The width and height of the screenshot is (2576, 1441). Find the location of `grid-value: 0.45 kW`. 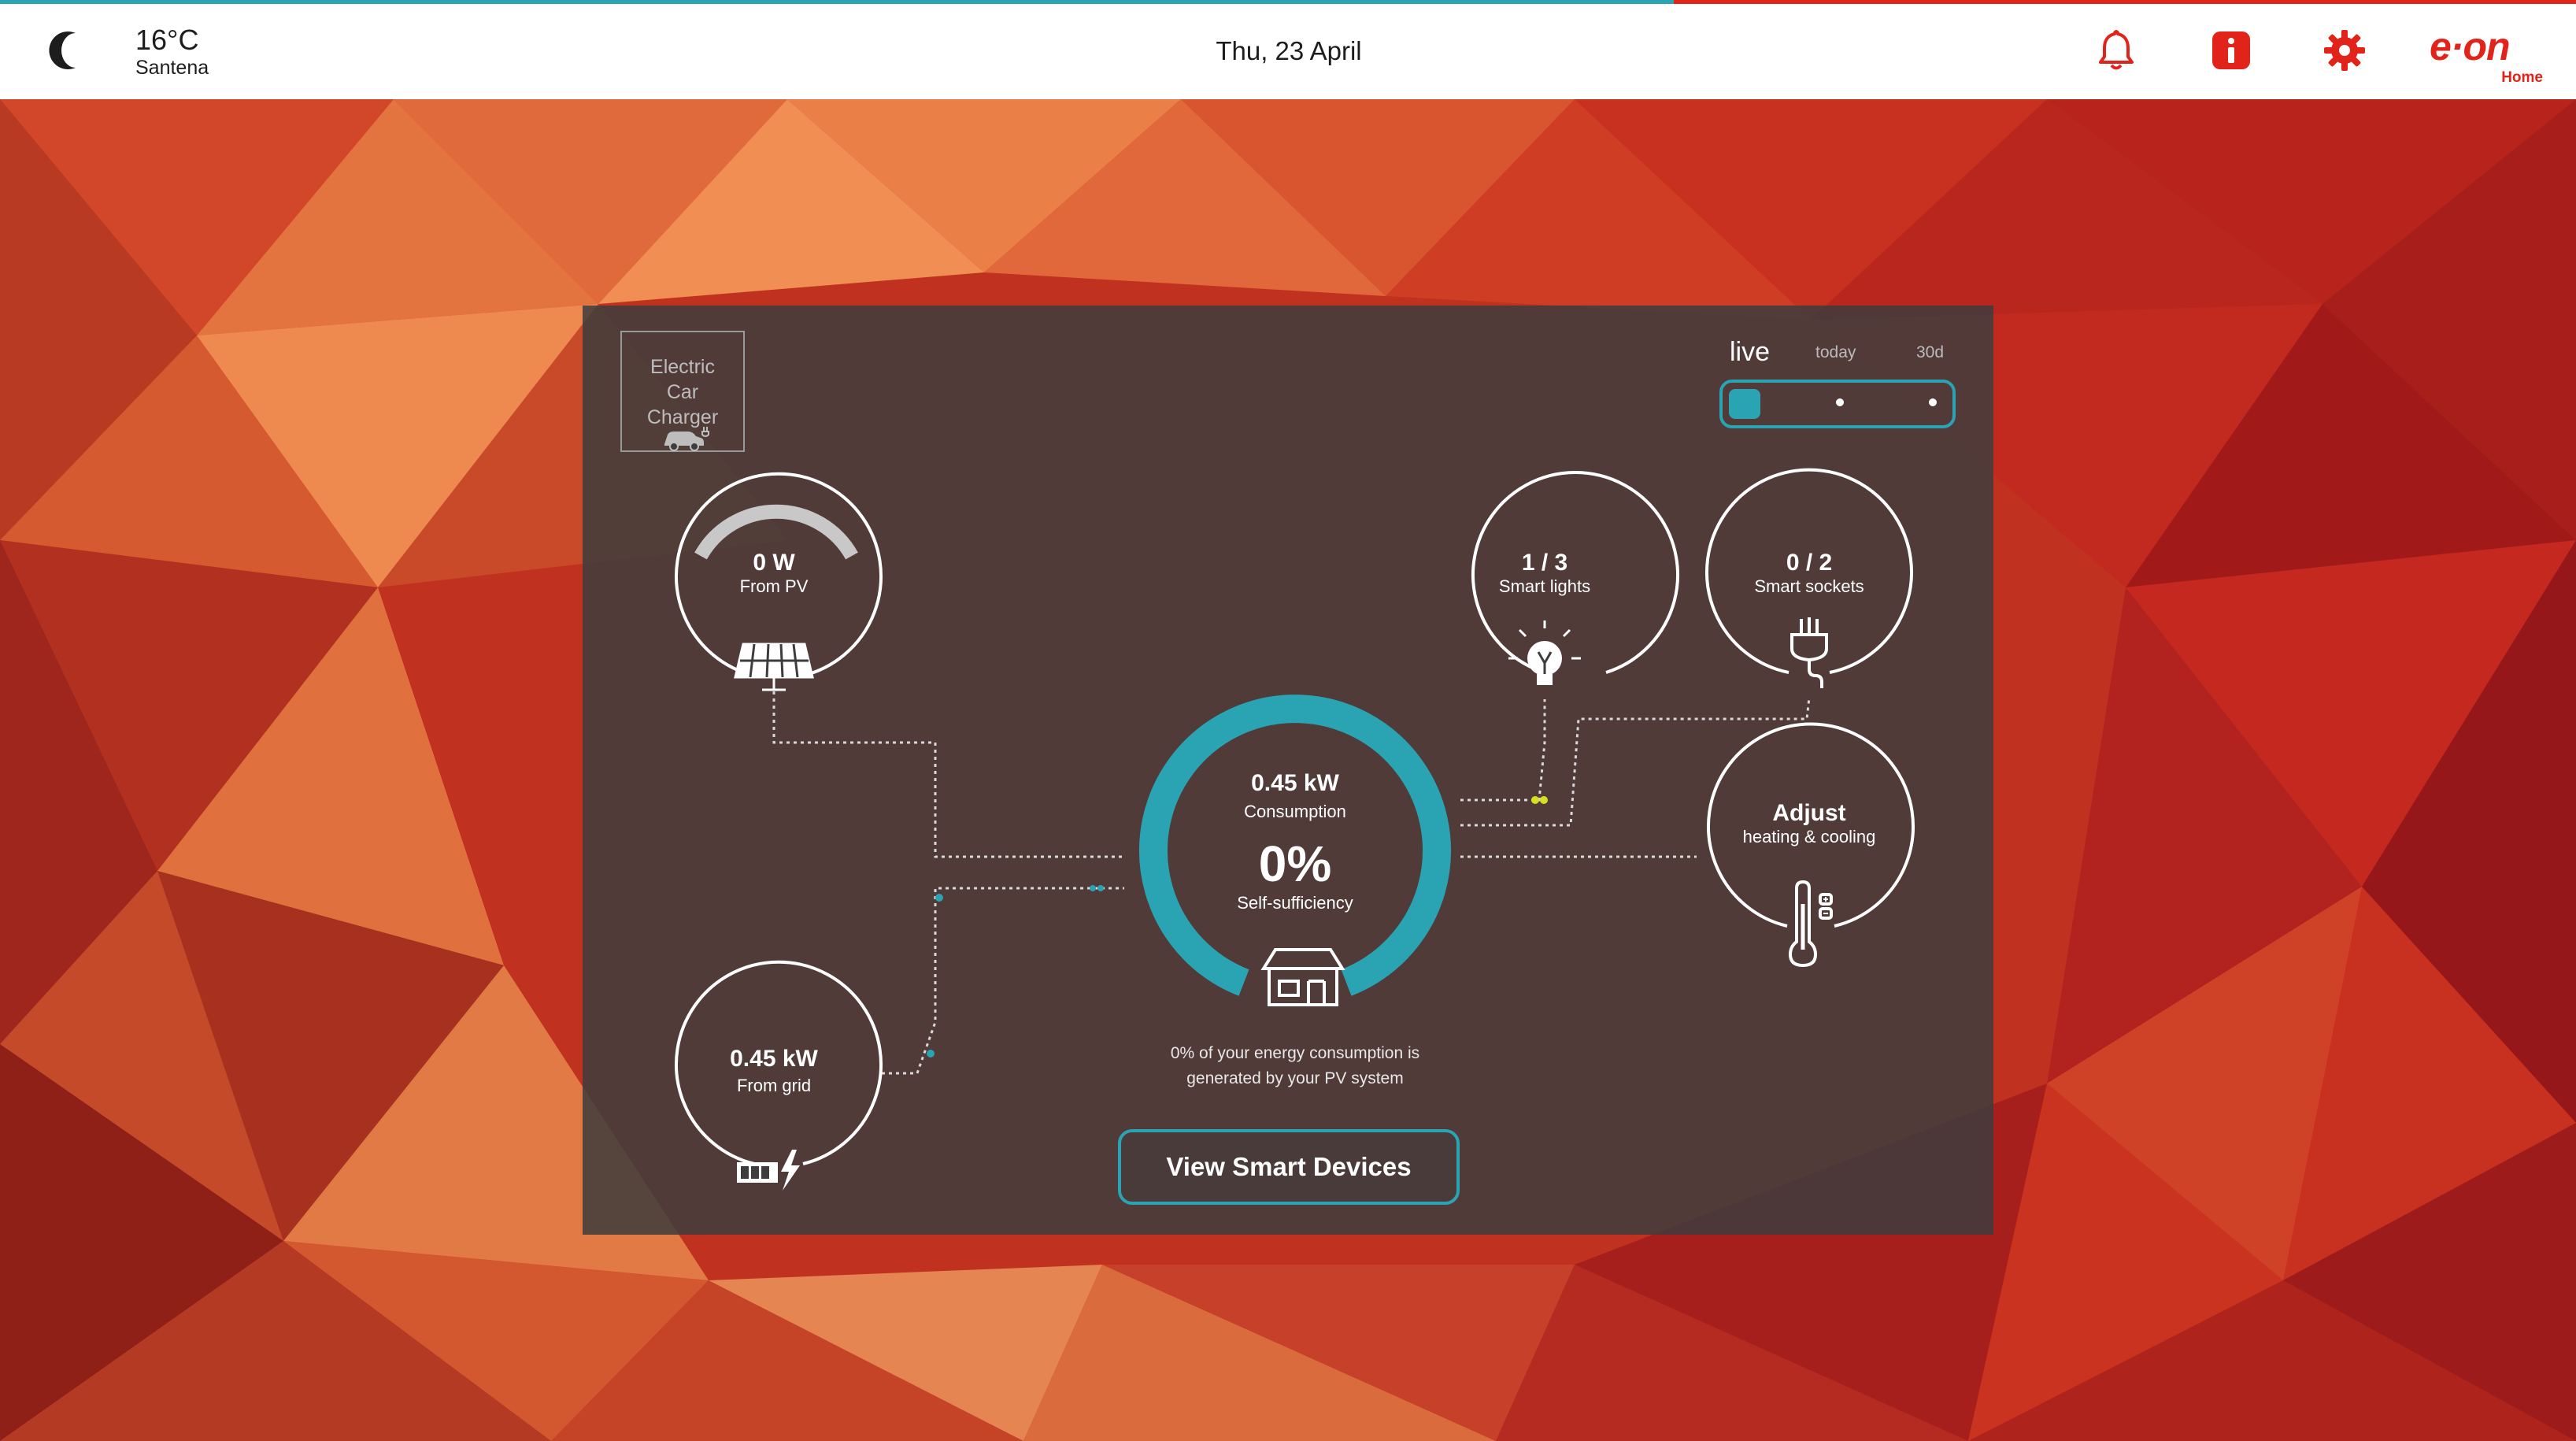

grid-value: 0.45 kW is located at coordinates (774, 1059).